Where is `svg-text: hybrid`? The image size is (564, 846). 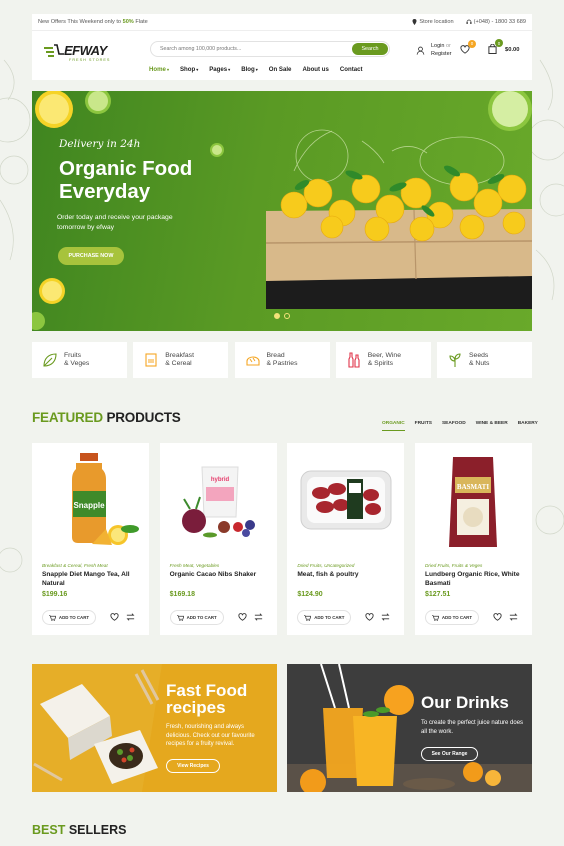
svg-text: hybrid is located at coordinates (219, 480).